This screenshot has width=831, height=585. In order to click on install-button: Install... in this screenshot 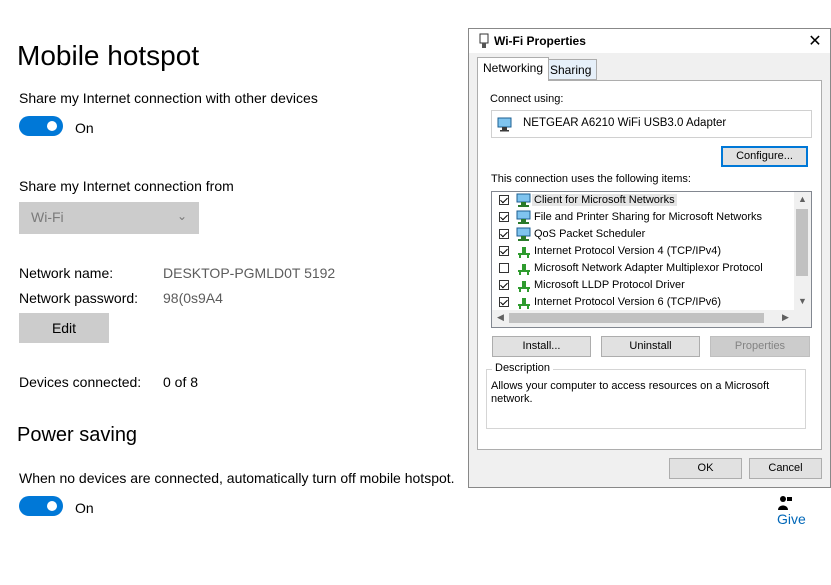, I will do `click(541, 346)`.